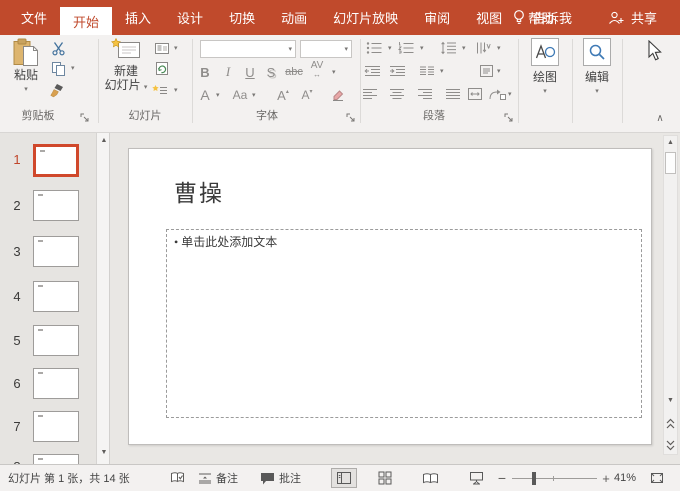  What do you see at coordinates (510, 116) in the screenshot?
I see `paragraph-dialog-launcher` at bounding box center [510, 116].